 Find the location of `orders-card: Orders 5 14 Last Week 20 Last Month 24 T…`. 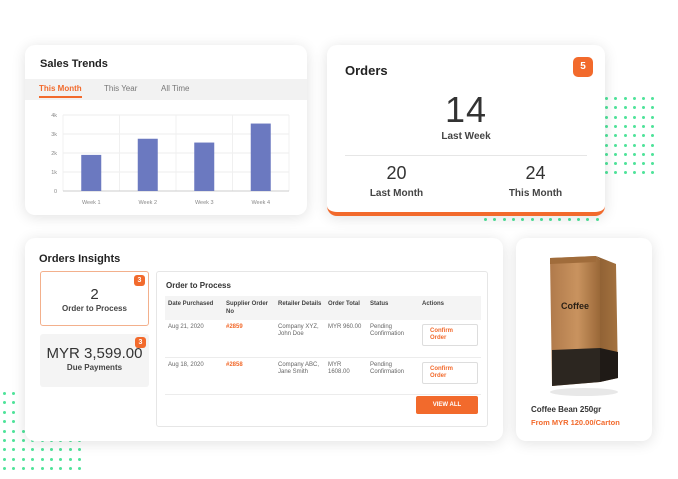

orders-card: Orders 5 14 Last Week 20 Last Month 24 T… is located at coordinates (466, 130).